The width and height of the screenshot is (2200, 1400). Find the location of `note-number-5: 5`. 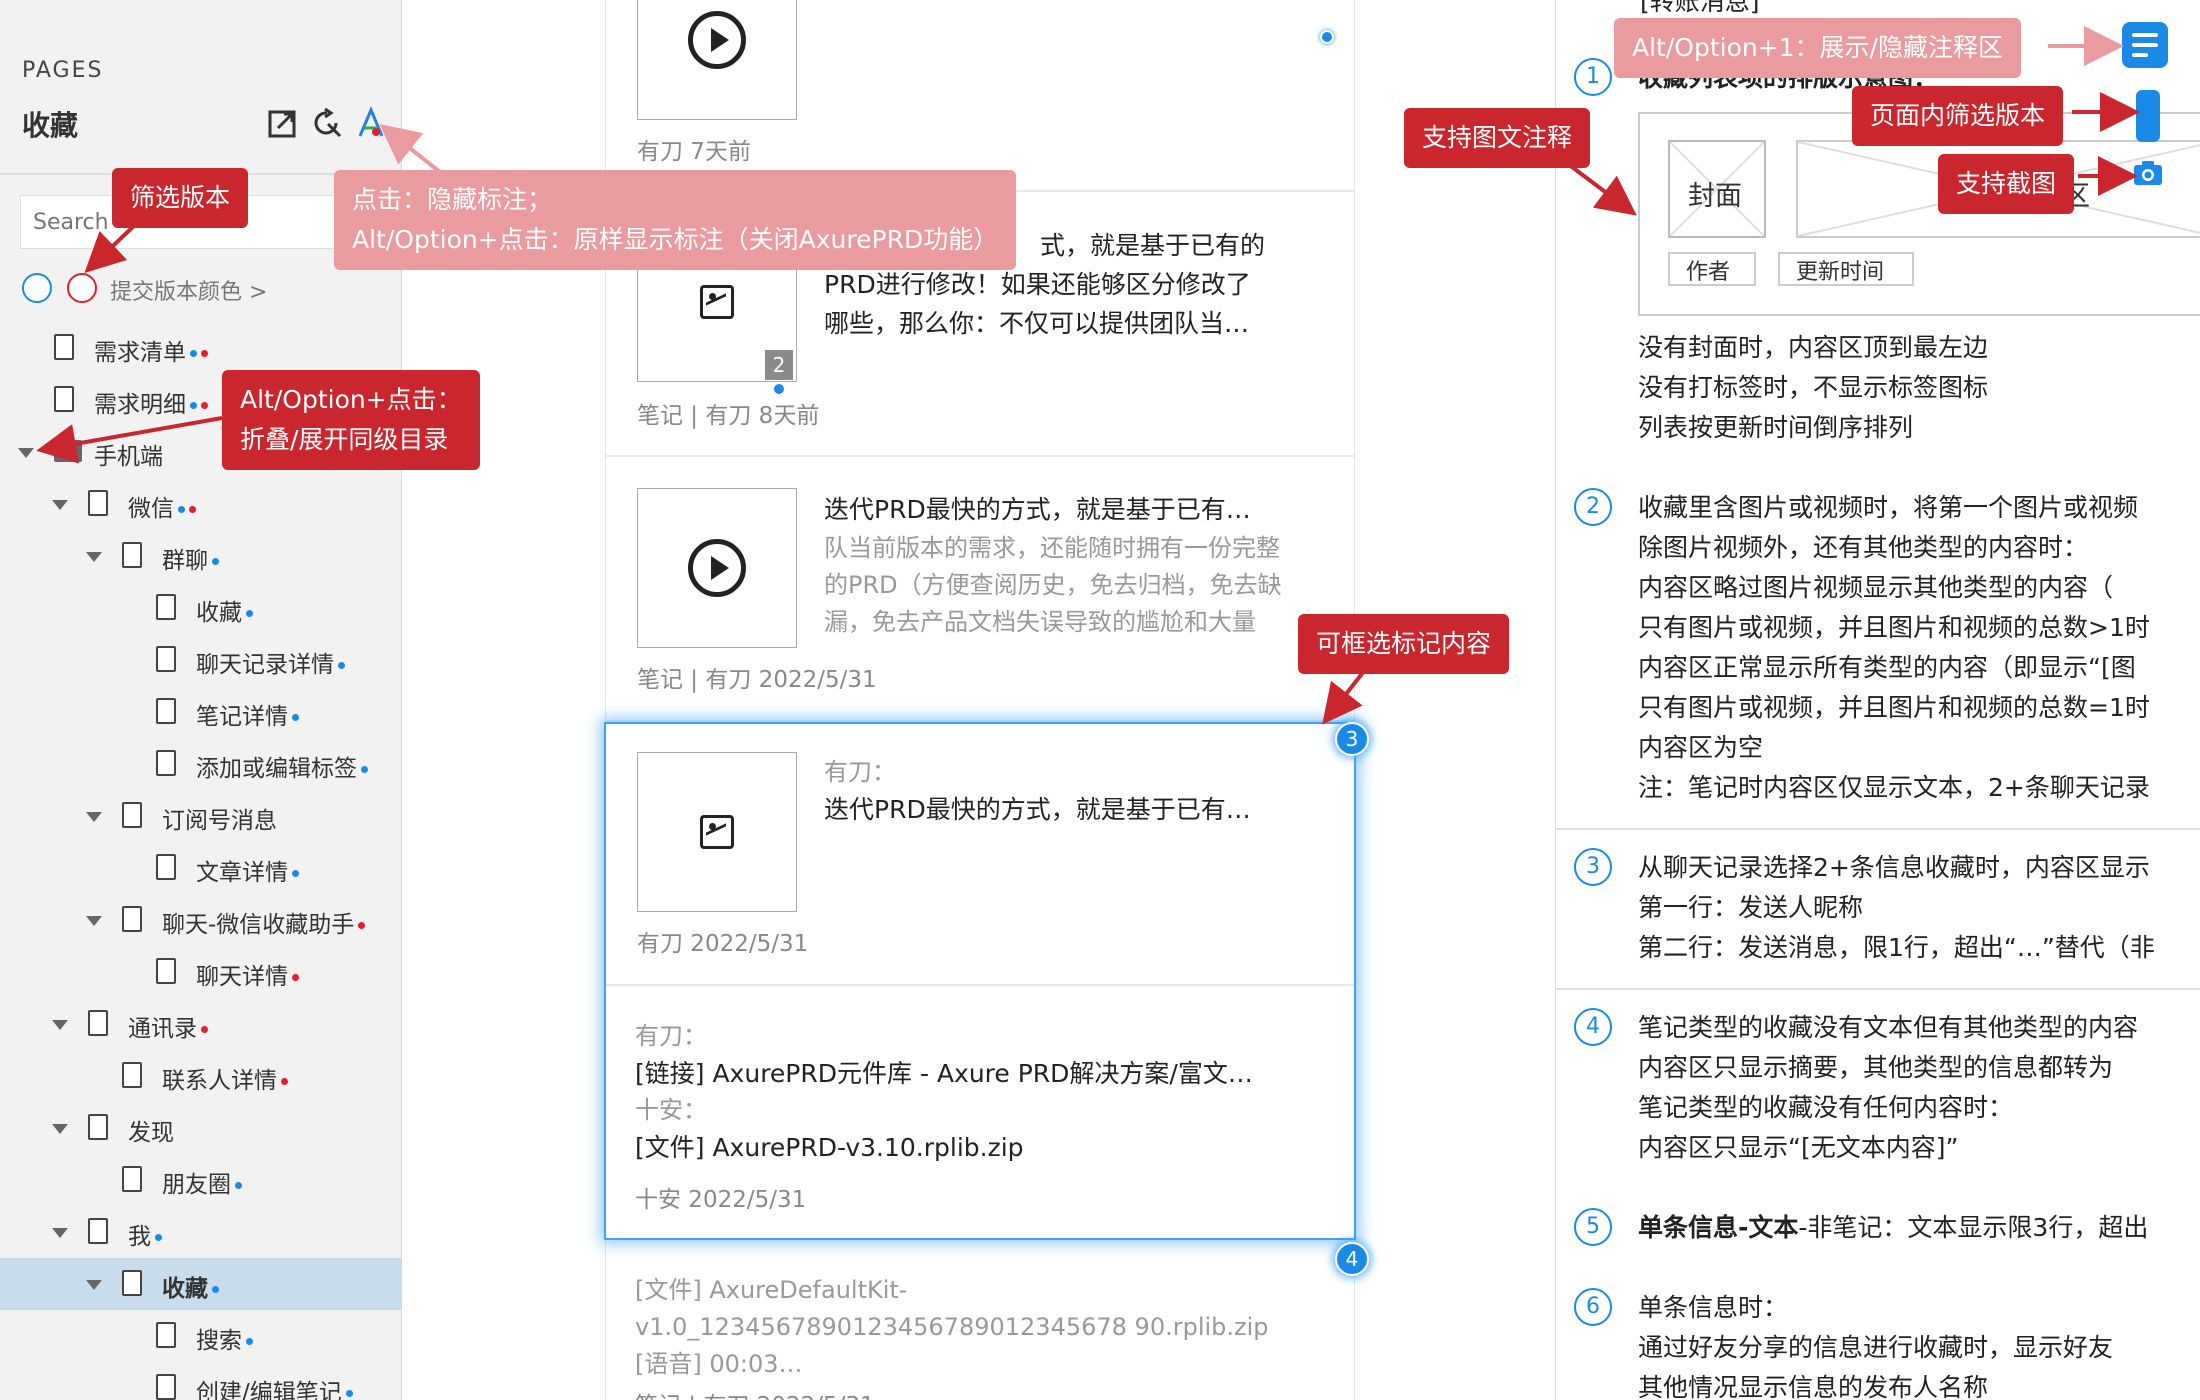

note-number-5: 5 is located at coordinates (1593, 1227).